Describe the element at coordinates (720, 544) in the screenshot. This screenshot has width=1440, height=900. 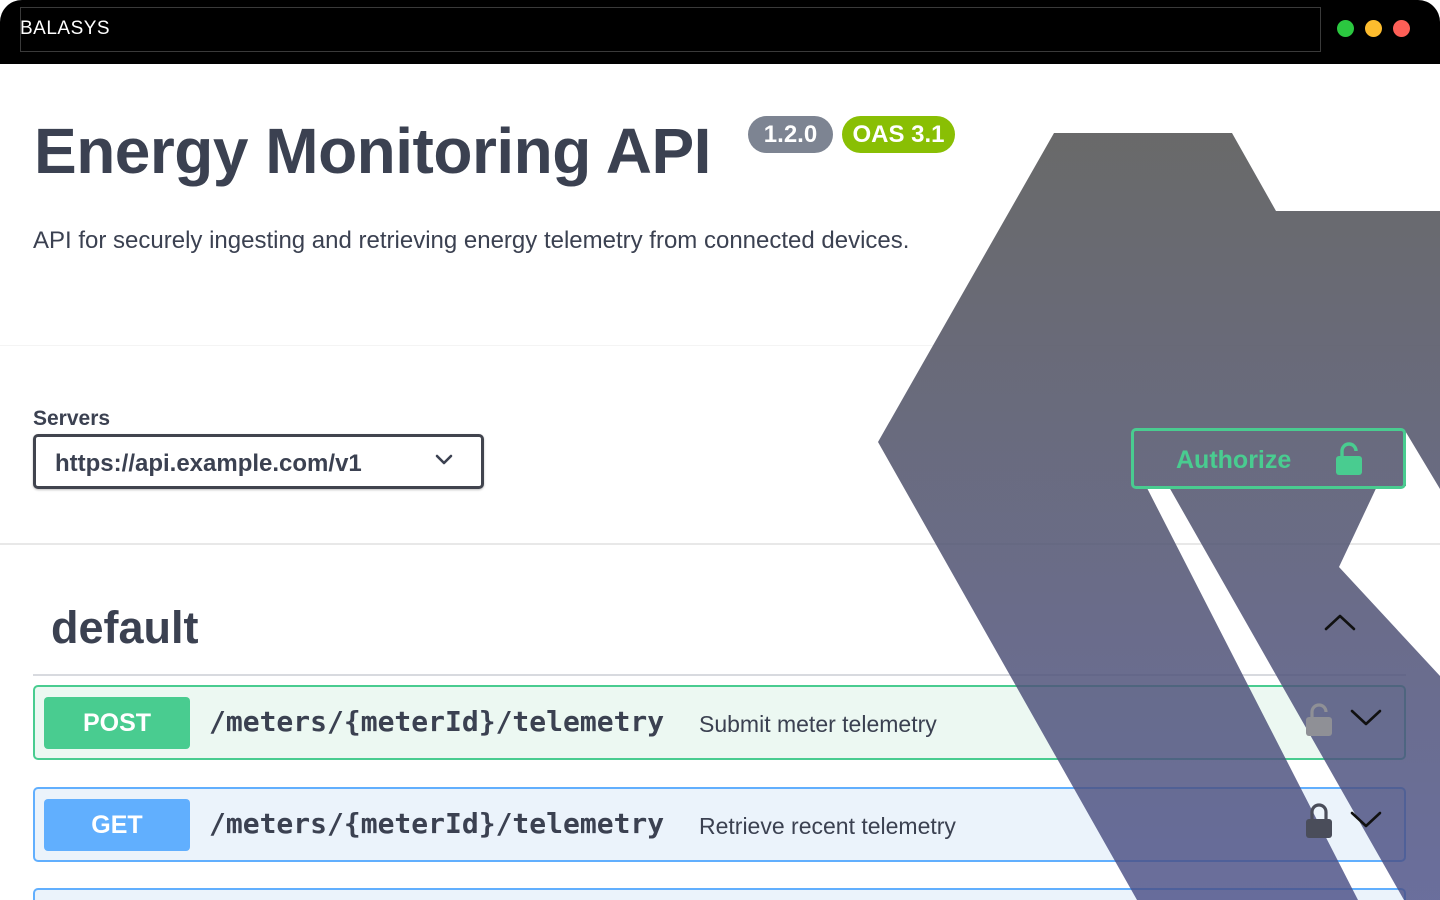
I see `section-divider` at that location.